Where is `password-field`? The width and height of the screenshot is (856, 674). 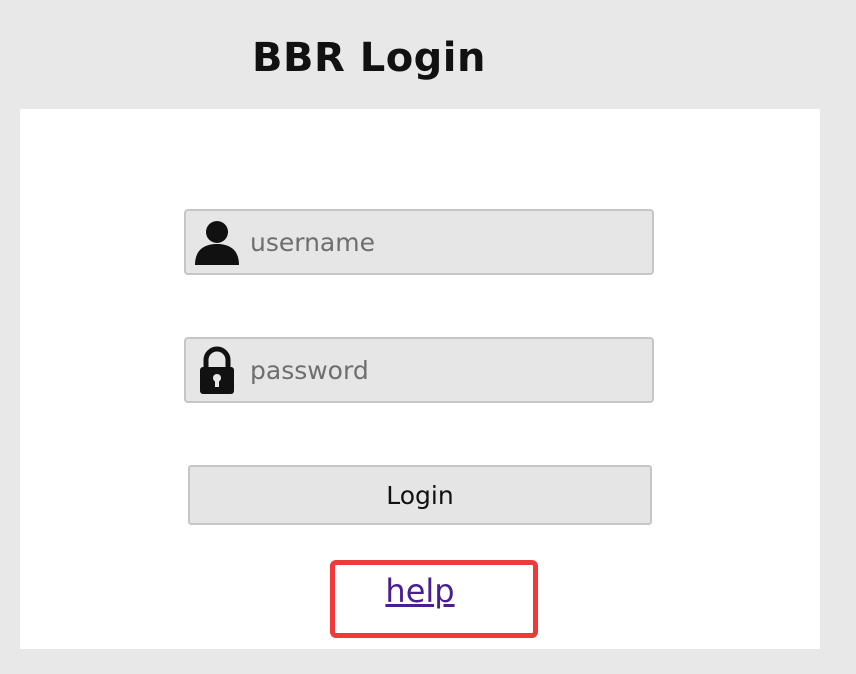 password-field is located at coordinates (419, 370).